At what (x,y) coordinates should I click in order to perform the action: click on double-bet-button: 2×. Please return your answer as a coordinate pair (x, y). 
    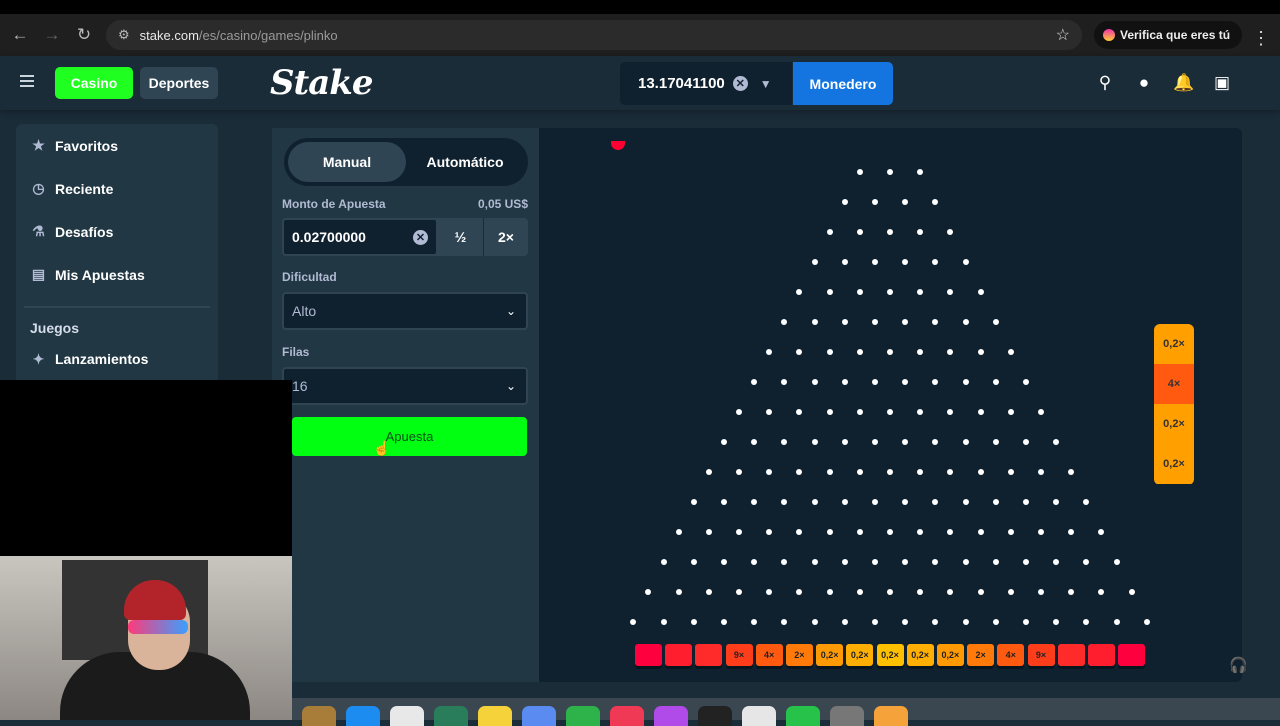
    Looking at the image, I should click on (505, 237).